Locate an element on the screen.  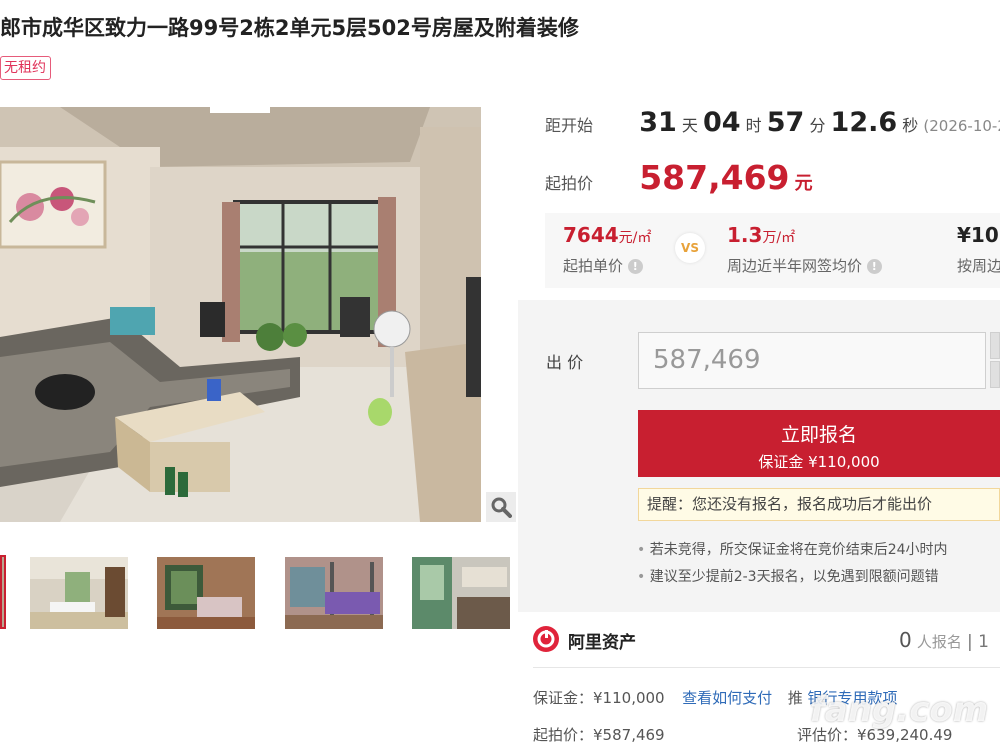
unit-price-value: 7644 is located at coordinates (591, 235).